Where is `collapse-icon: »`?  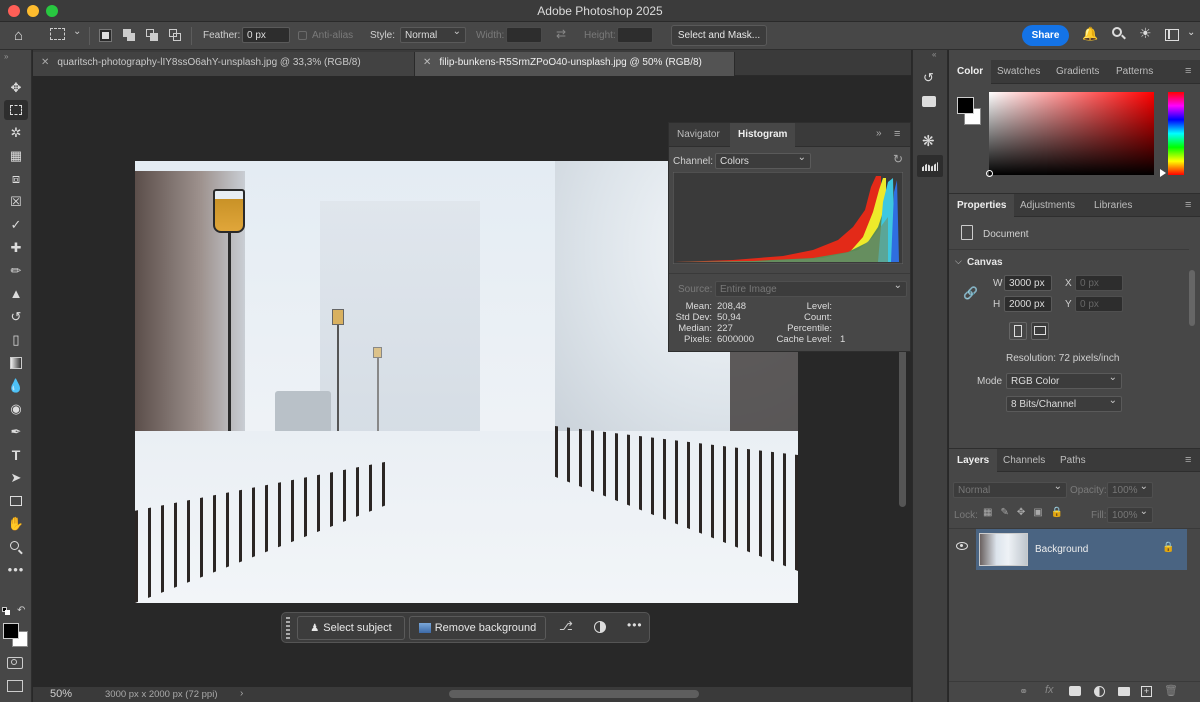 collapse-icon: » is located at coordinates (879, 133).